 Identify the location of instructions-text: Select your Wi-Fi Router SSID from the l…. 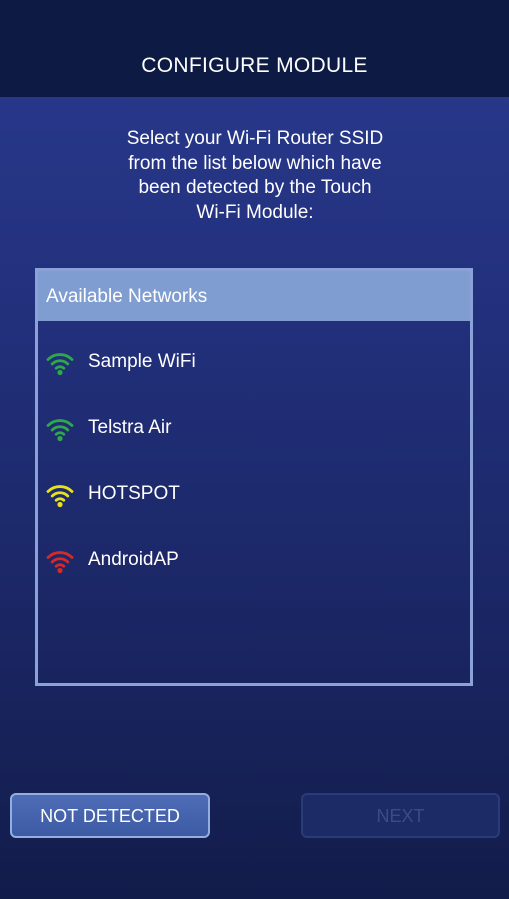
(255, 176).